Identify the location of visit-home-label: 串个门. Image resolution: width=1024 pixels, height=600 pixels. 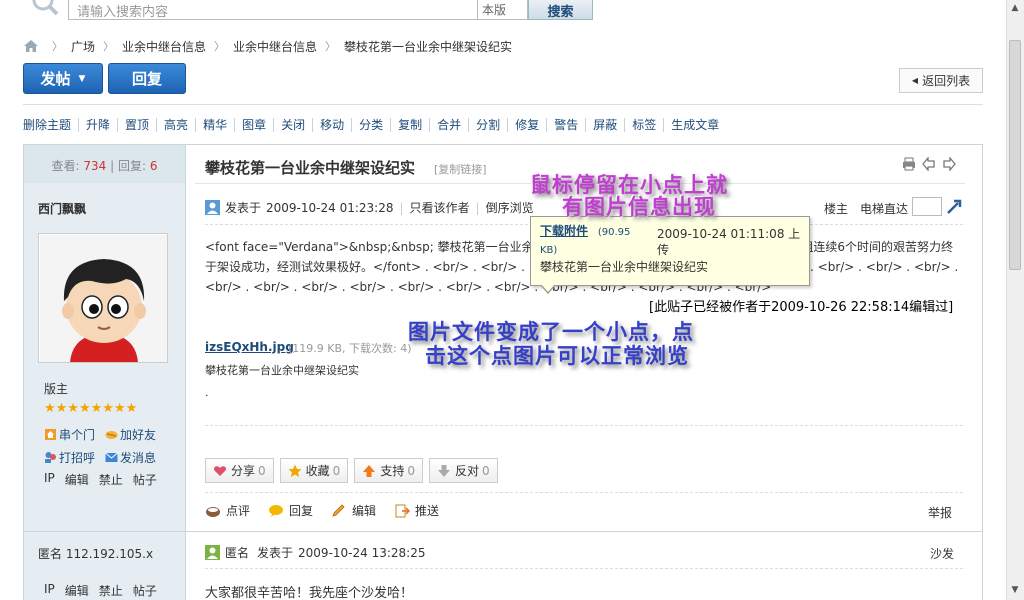
(77, 435).